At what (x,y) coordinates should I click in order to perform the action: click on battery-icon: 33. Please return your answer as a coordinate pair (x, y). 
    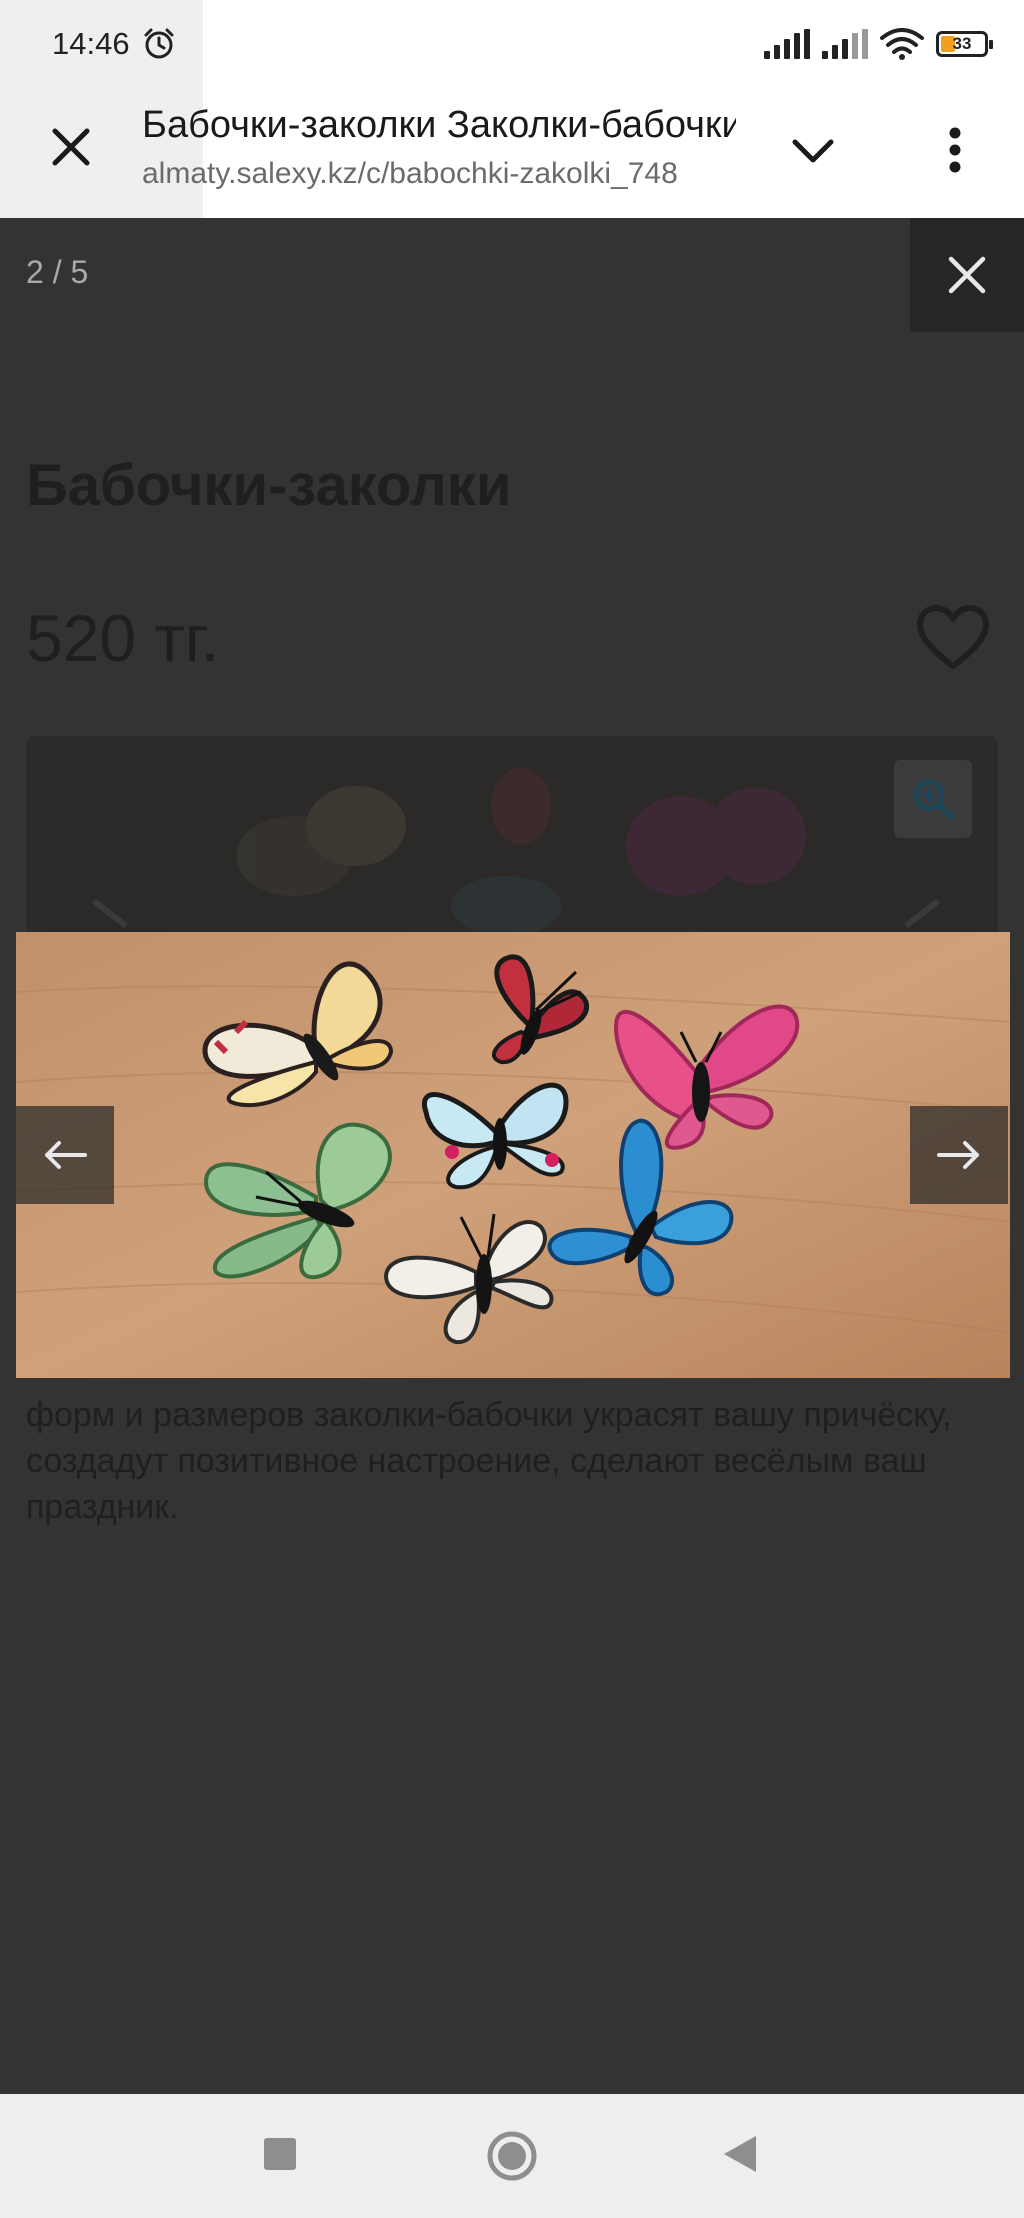
    Looking at the image, I should click on (964, 44).